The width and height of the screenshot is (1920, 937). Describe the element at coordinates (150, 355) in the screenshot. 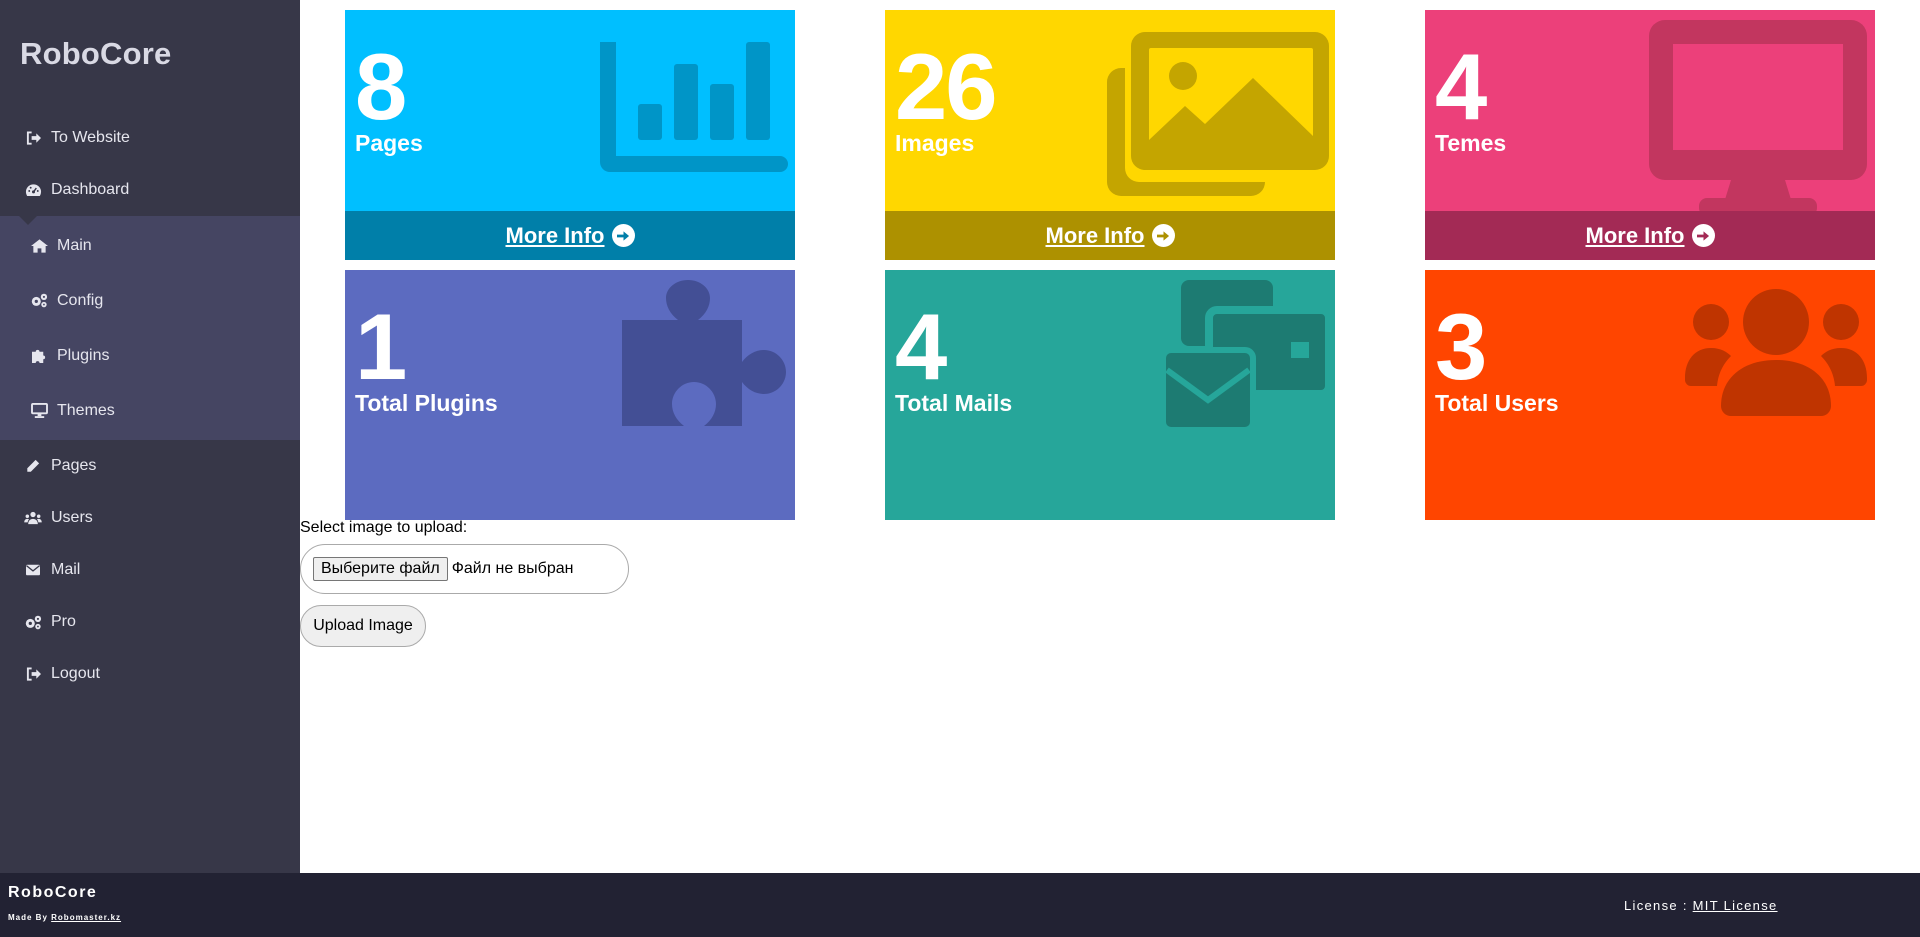

I see `sidebar-item-plugins: Plugins` at that location.